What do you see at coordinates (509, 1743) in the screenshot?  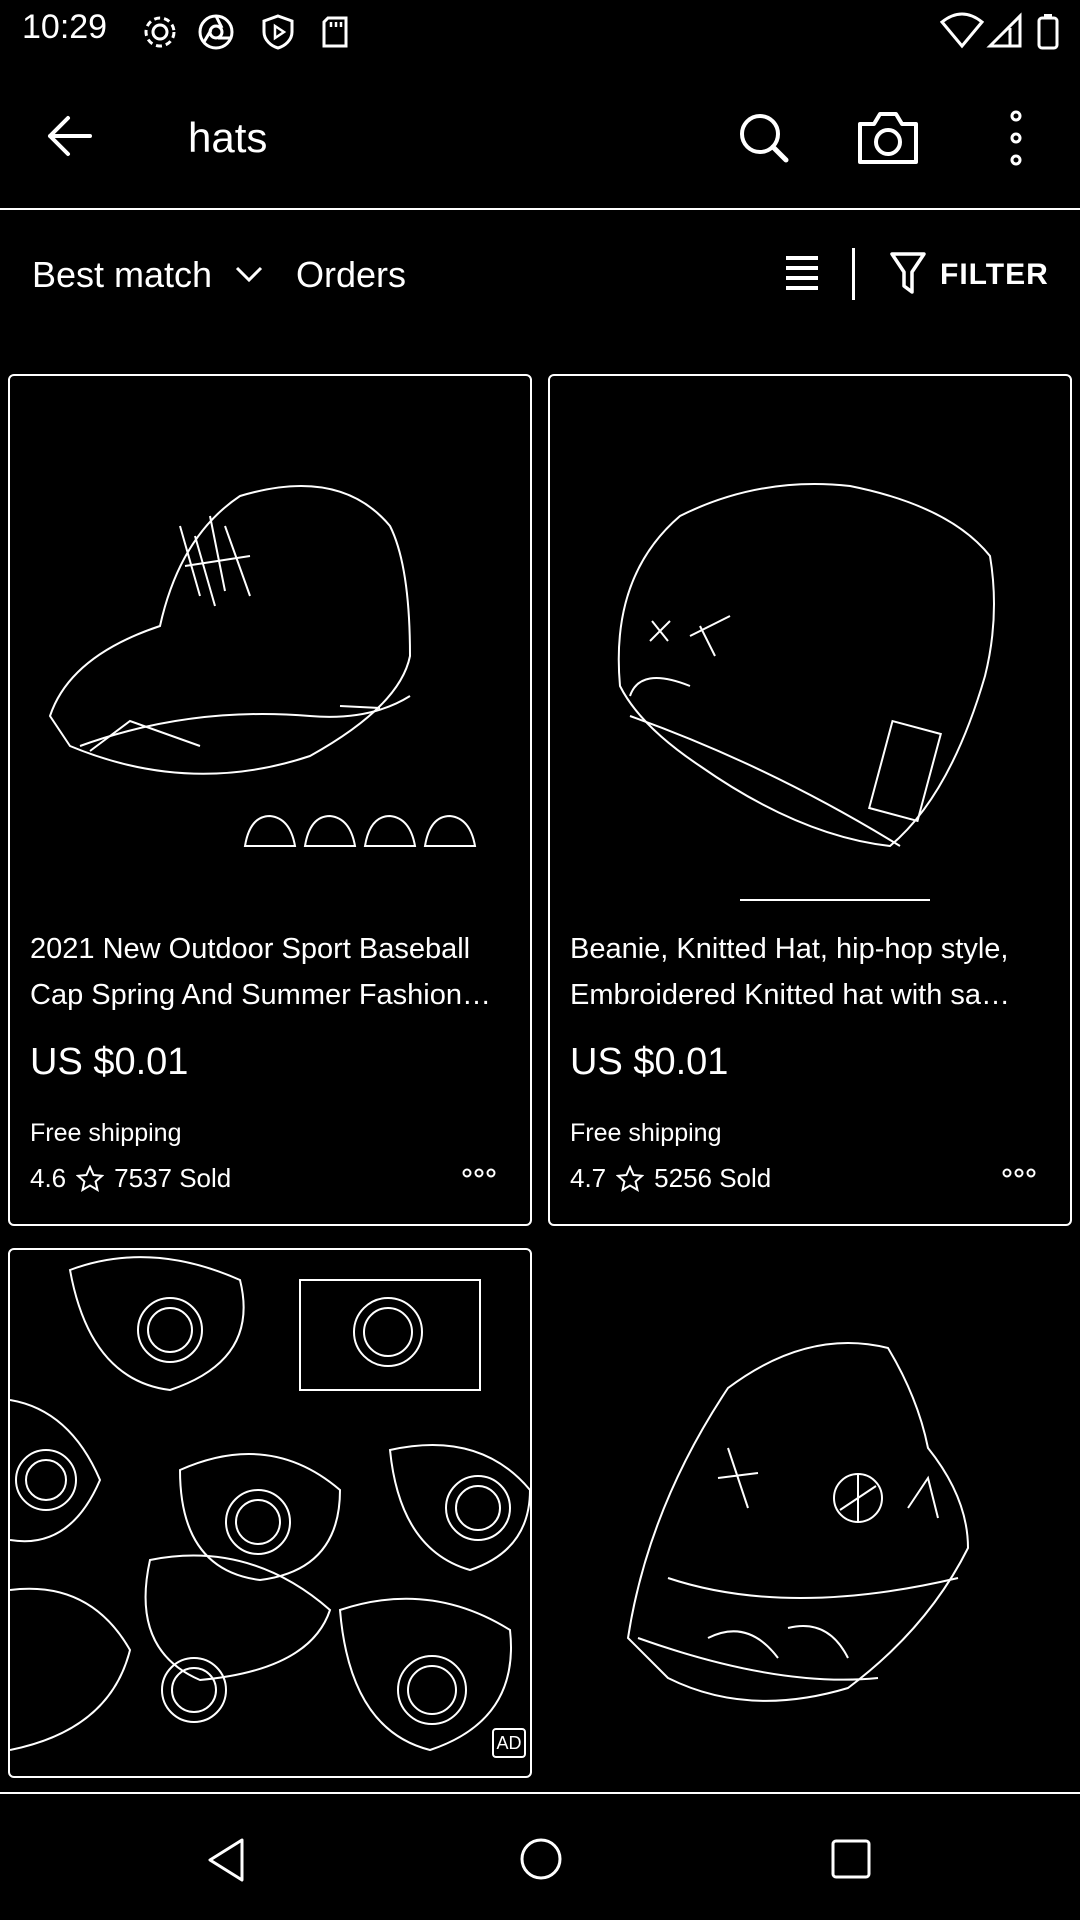 I see `ad-badge: AD` at bounding box center [509, 1743].